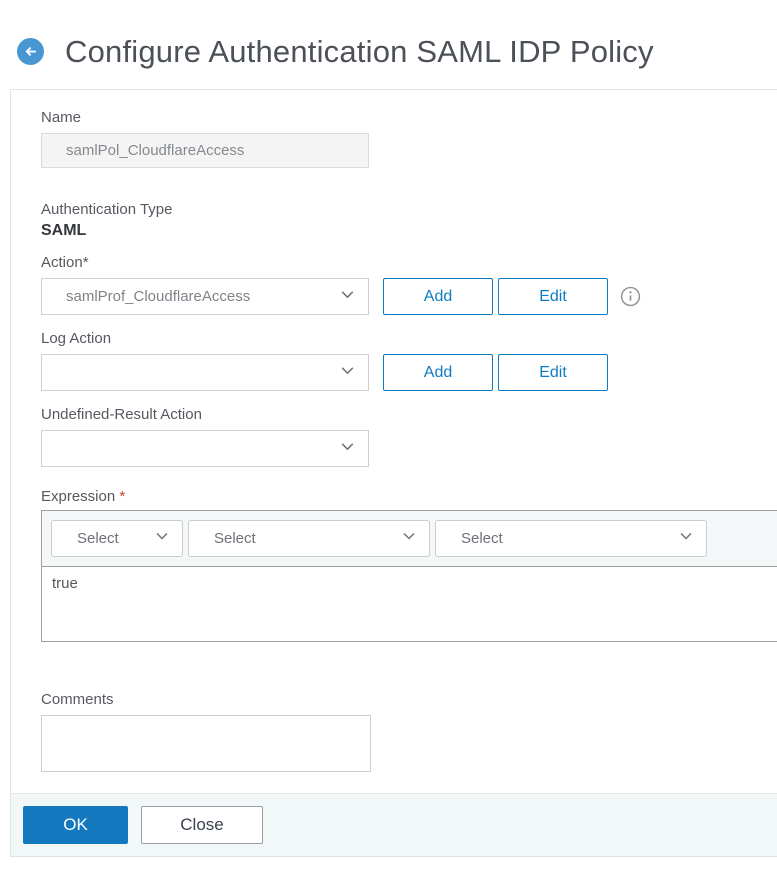 The width and height of the screenshot is (777, 877). Describe the element at coordinates (202, 825) in the screenshot. I see `close-button: Close` at that location.